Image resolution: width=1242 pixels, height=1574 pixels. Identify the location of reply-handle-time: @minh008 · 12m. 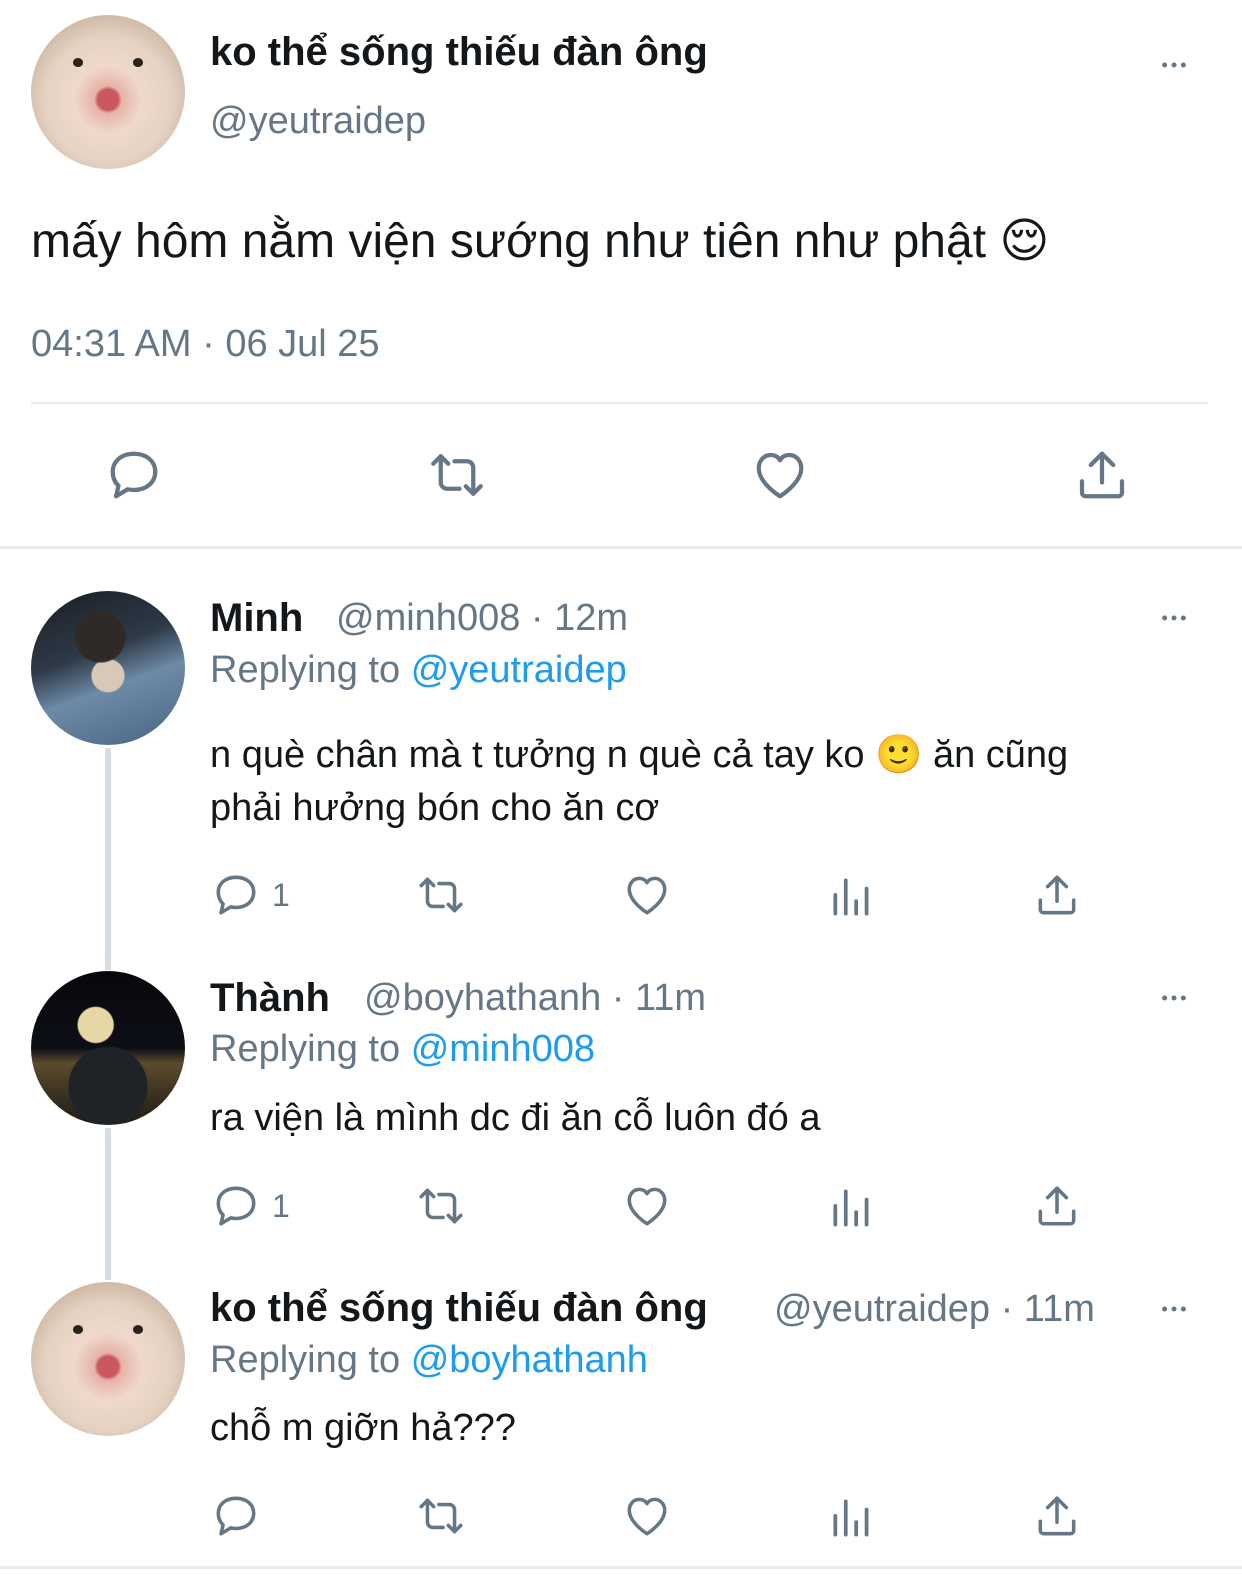
(482, 618).